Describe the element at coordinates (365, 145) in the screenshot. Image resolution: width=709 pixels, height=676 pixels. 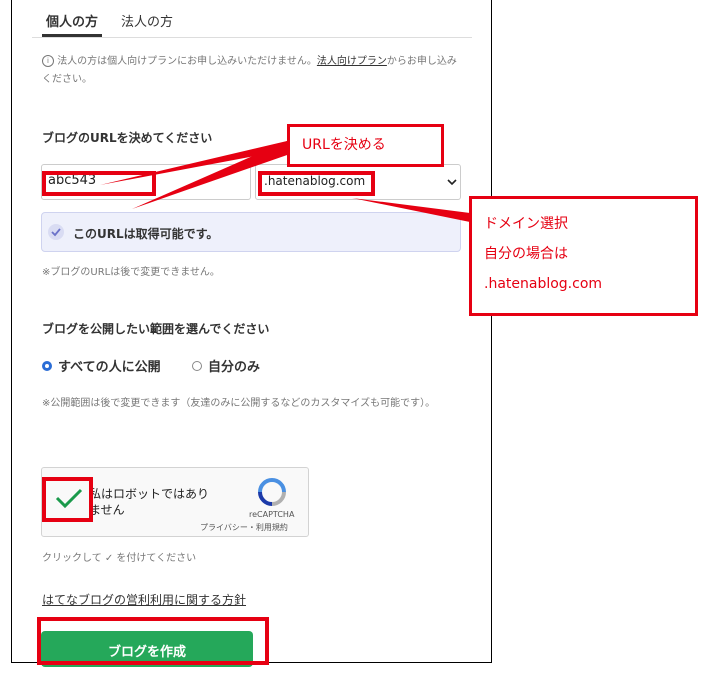
I see `url-callout: URLを決める` at that location.